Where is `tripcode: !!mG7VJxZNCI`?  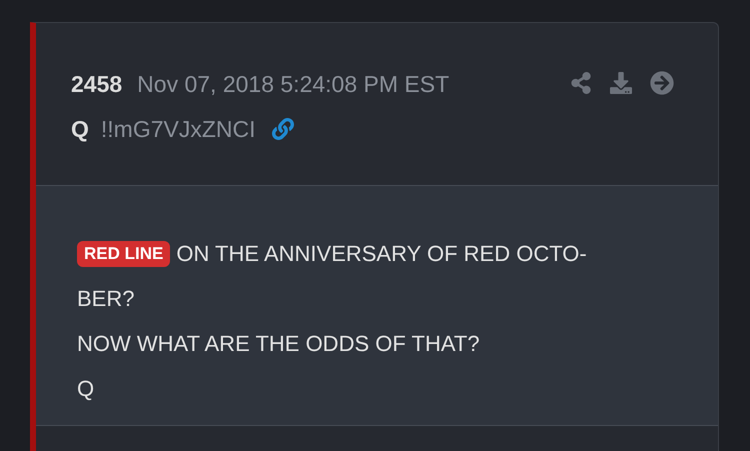
tripcode: !!mG7VJxZNCI is located at coordinates (178, 129).